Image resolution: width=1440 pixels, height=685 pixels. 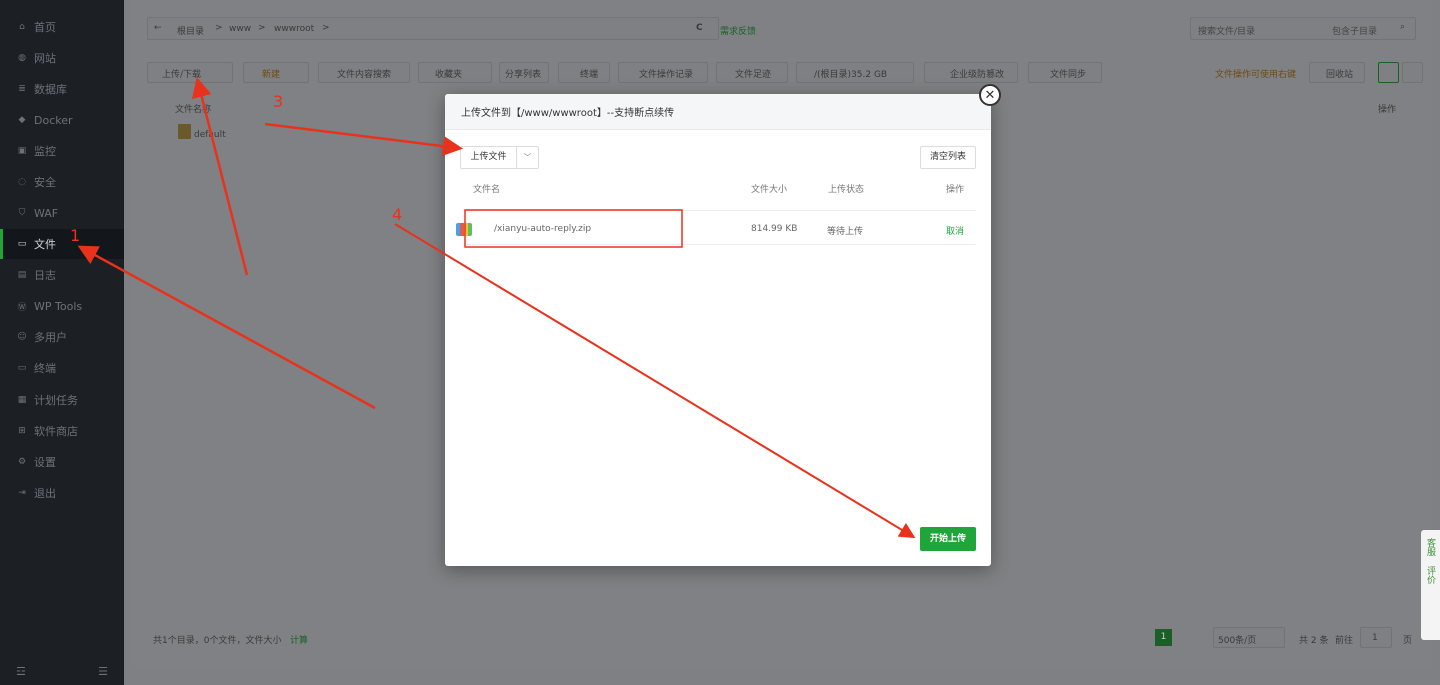 What do you see at coordinates (103, 671) in the screenshot?
I see `menu-icon: ☰` at bounding box center [103, 671].